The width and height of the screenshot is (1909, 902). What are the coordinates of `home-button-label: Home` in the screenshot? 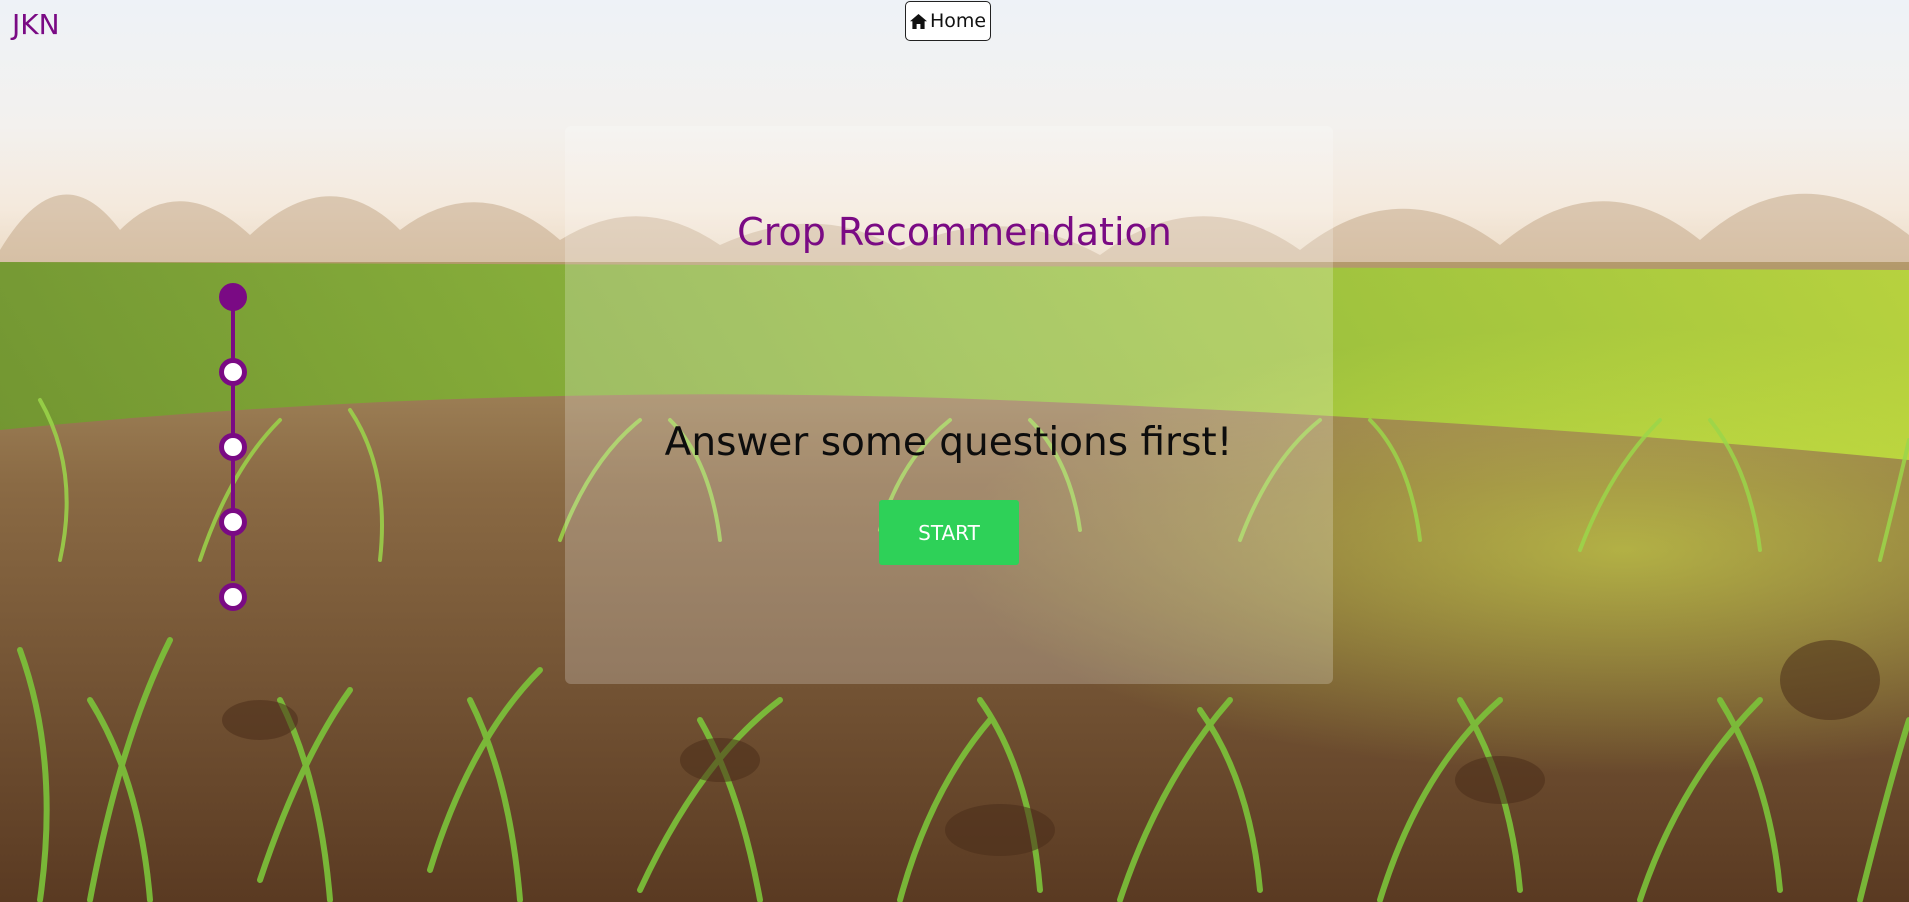 It's located at (958, 21).